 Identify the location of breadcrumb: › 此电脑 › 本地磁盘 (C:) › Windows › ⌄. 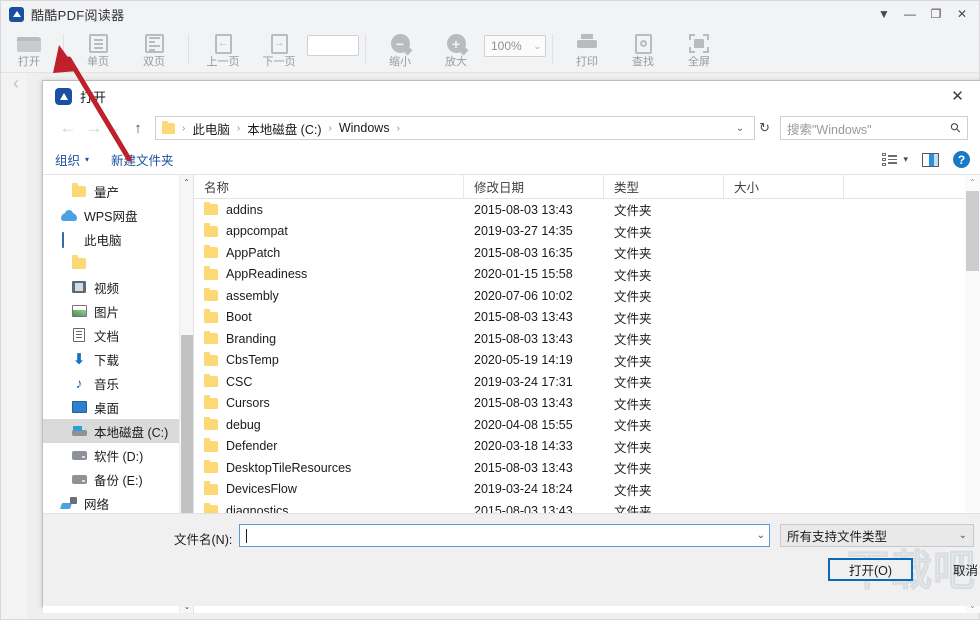
(455, 128).